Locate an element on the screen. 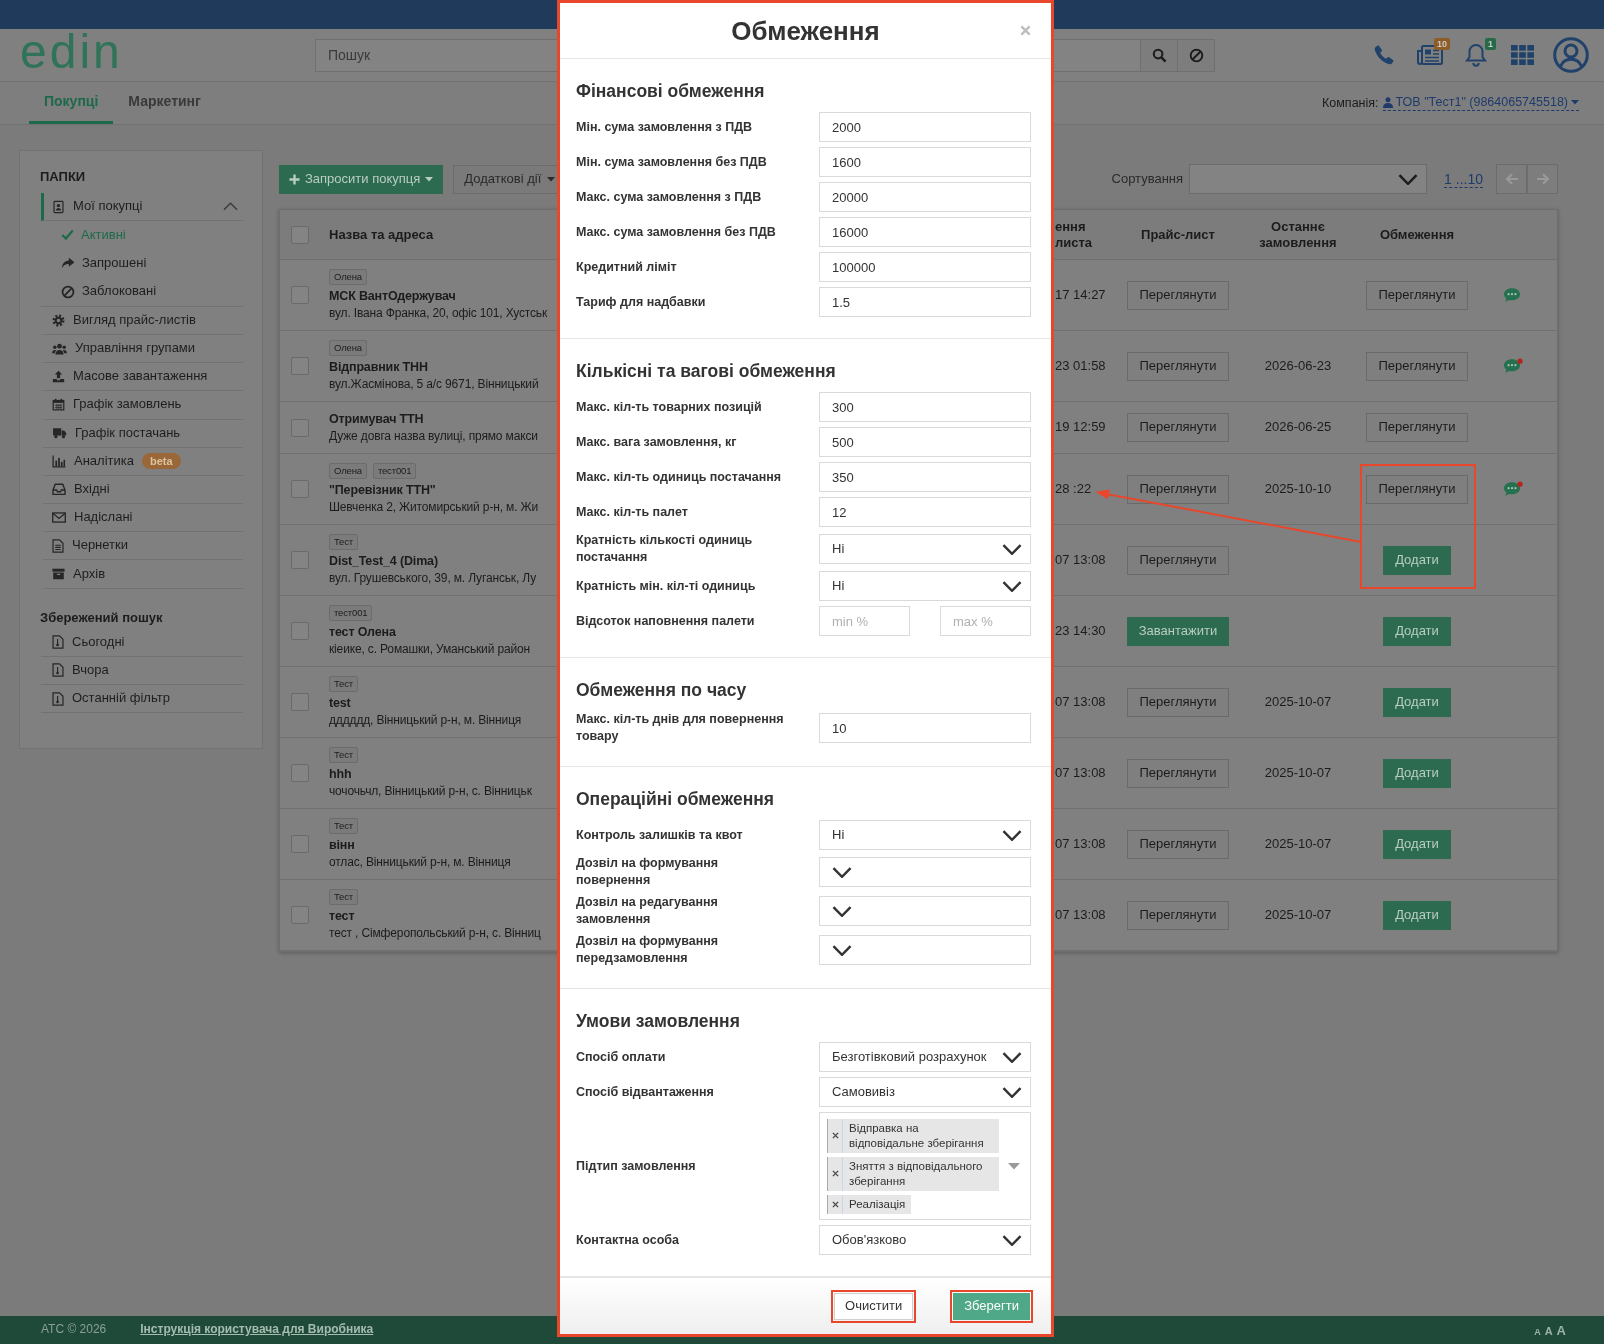 The width and height of the screenshot is (1604, 1344). search-button is located at coordinates (1159, 55).